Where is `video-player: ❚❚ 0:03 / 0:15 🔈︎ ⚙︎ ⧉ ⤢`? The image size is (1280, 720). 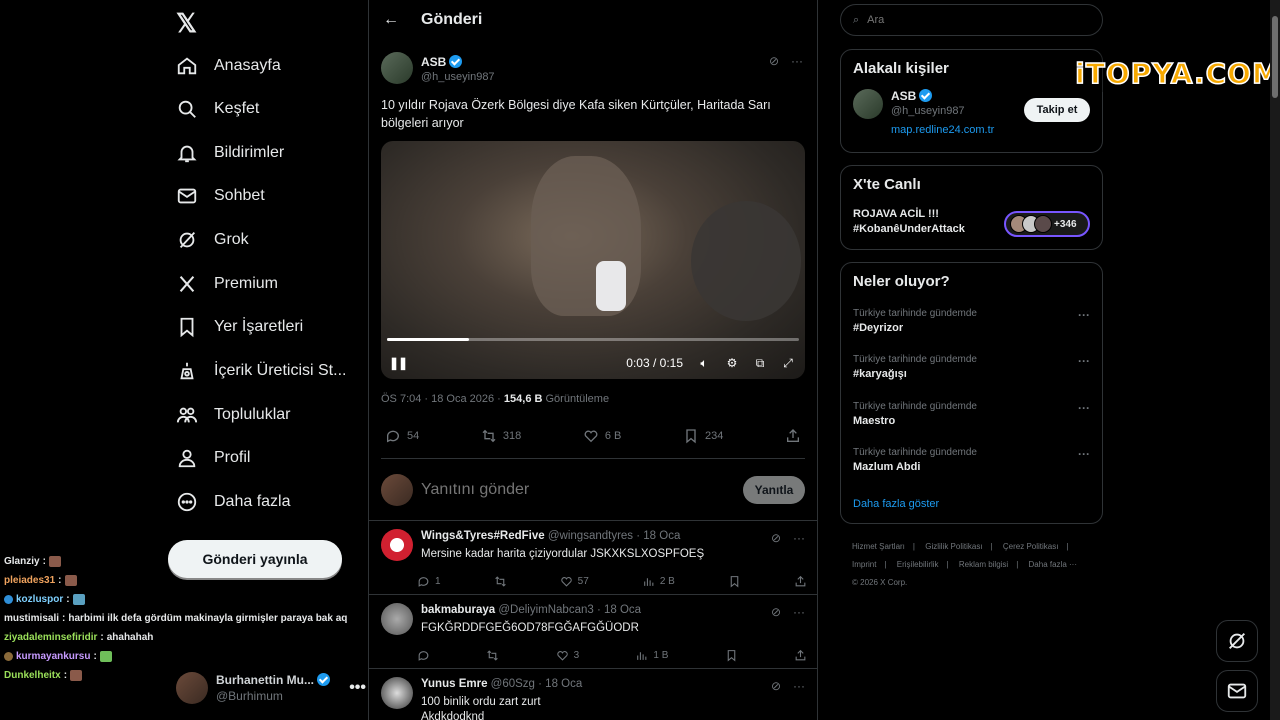 video-player: ❚❚ 0:03 / 0:15 🔈︎ ⚙︎ ⧉ ⤢ is located at coordinates (593, 260).